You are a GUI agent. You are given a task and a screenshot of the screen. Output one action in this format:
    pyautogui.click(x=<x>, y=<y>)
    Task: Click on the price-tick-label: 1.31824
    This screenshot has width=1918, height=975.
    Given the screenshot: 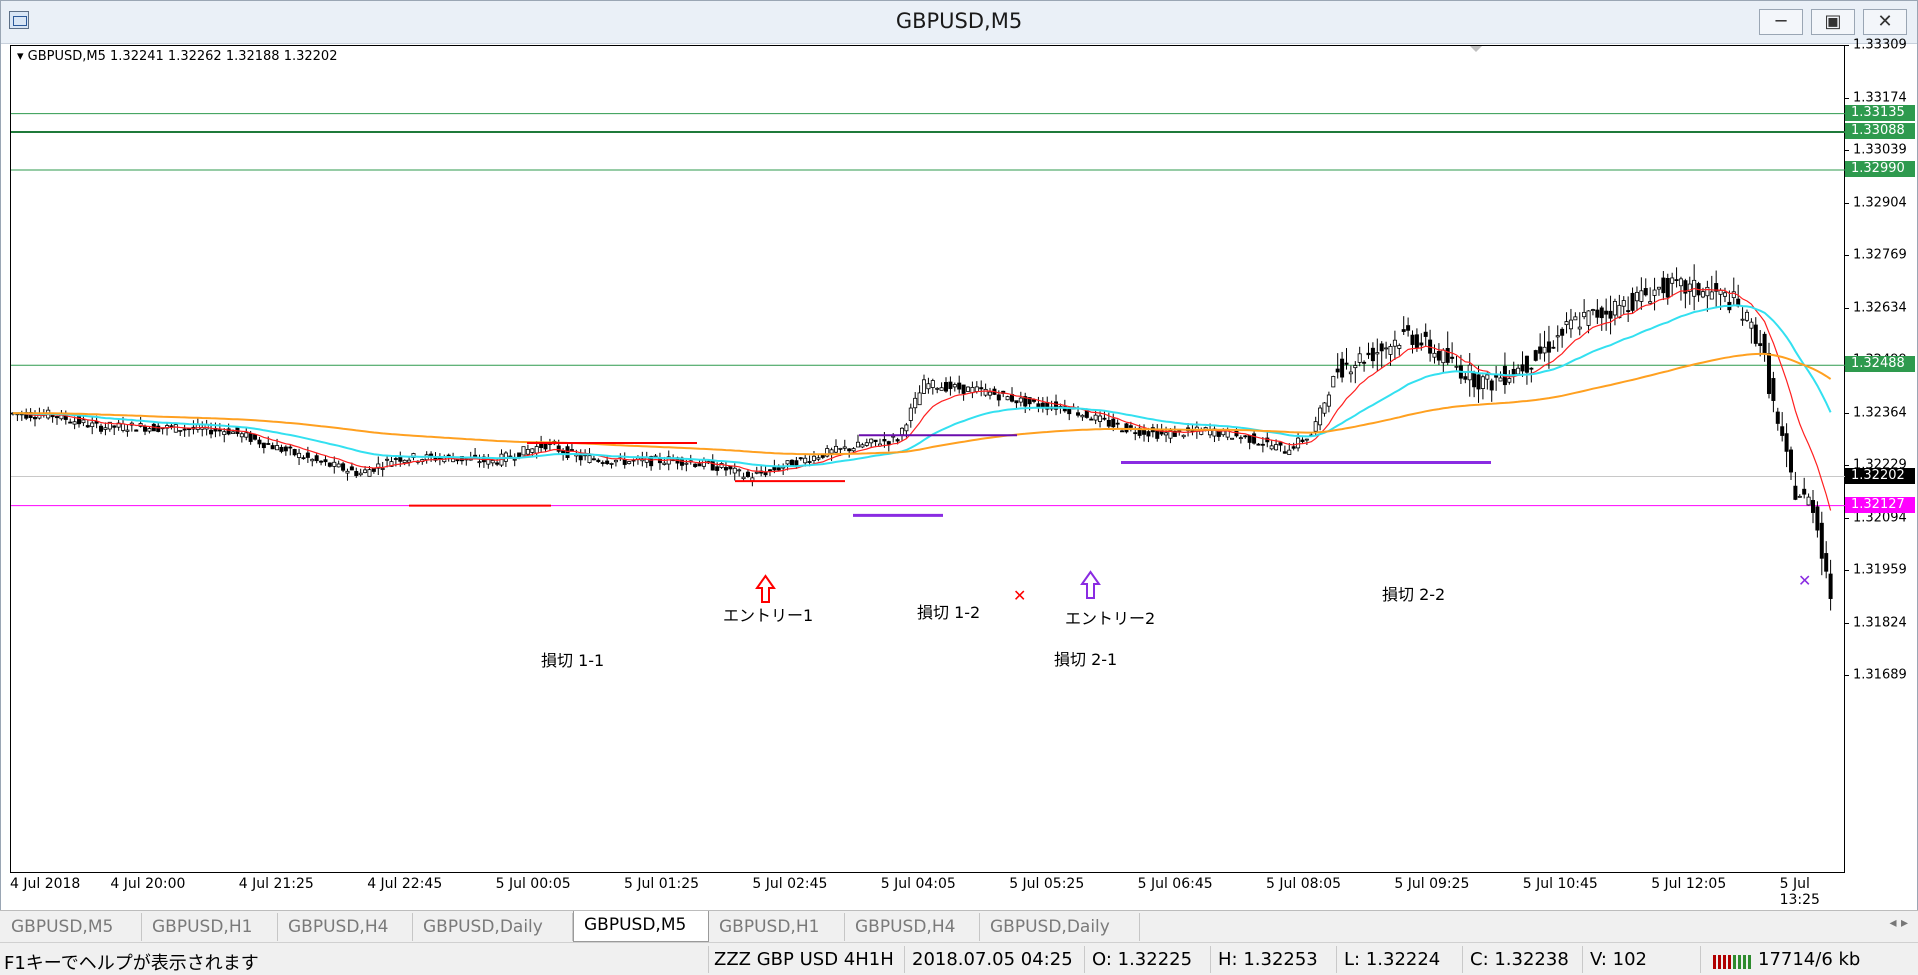 What is the action you would take?
    pyautogui.click(x=1880, y=622)
    